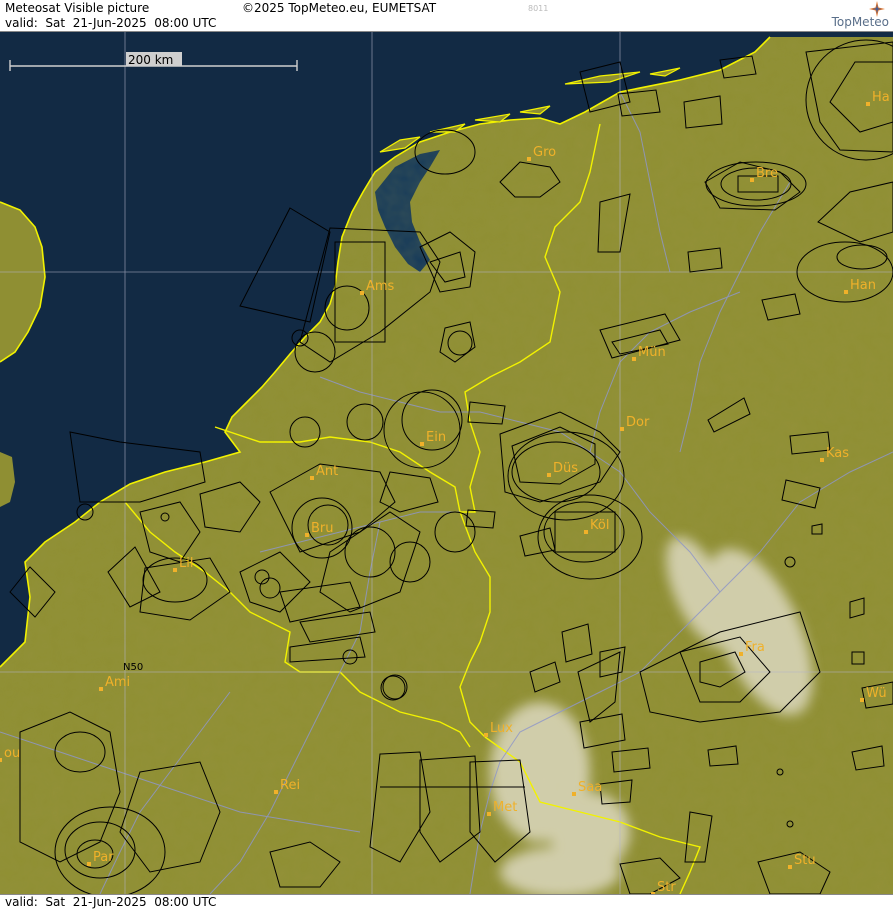  What do you see at coordinates (544, 152) in the screenshot?
I see `city-label: Gro` at bounding box center [544, 152].